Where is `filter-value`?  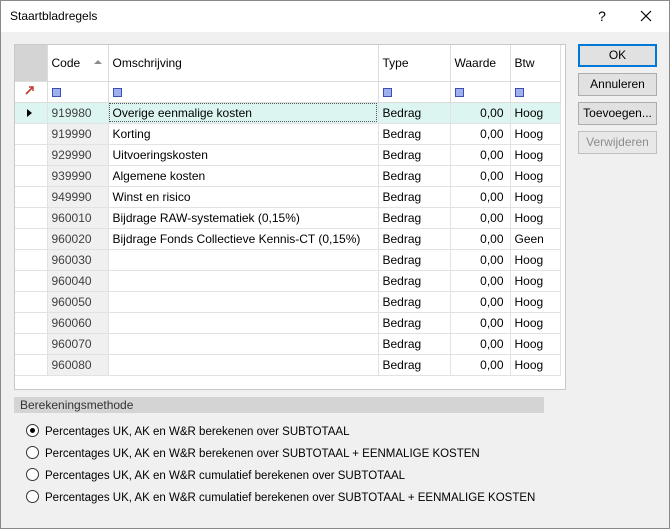 filter-value is located at coordinates (480, 92).